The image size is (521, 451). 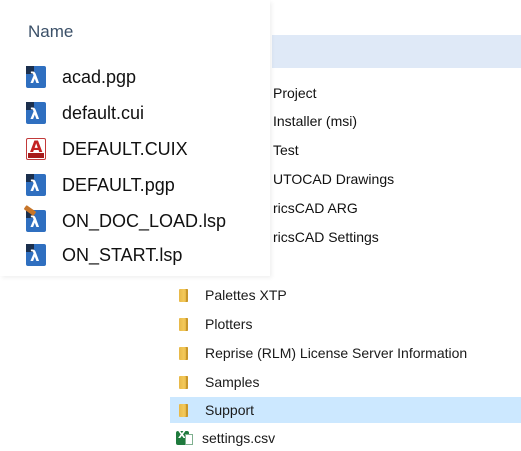 I want to click on file-row-acad-pgp: λ acad.pgp, so click(x=81, y=77).